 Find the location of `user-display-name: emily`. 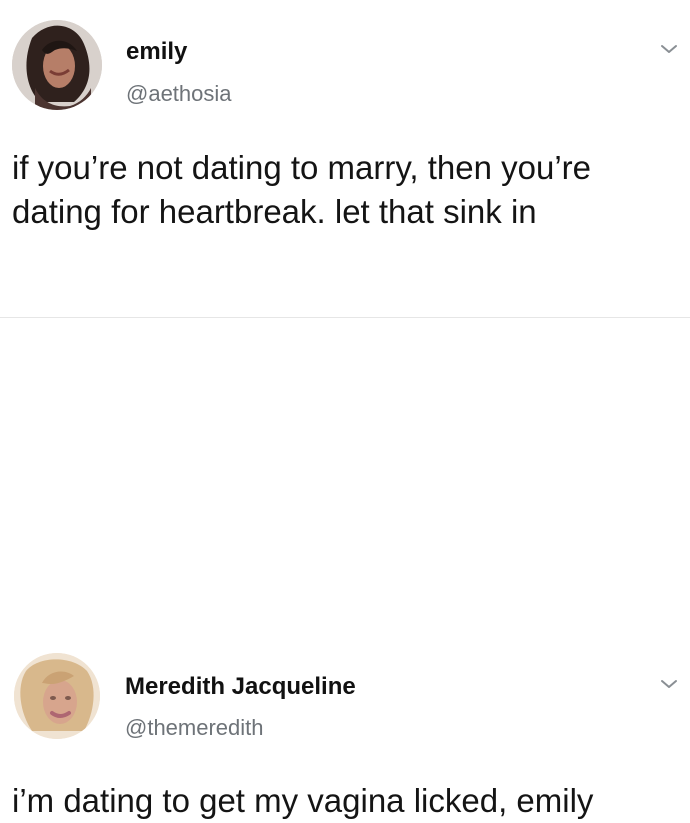

user-display-name: emily is located at coordinates (156, 52).